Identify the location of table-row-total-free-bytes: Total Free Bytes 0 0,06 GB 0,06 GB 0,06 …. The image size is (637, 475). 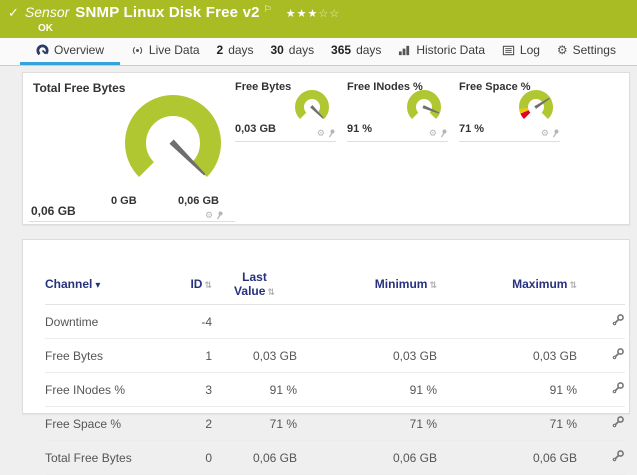
(335, 457).